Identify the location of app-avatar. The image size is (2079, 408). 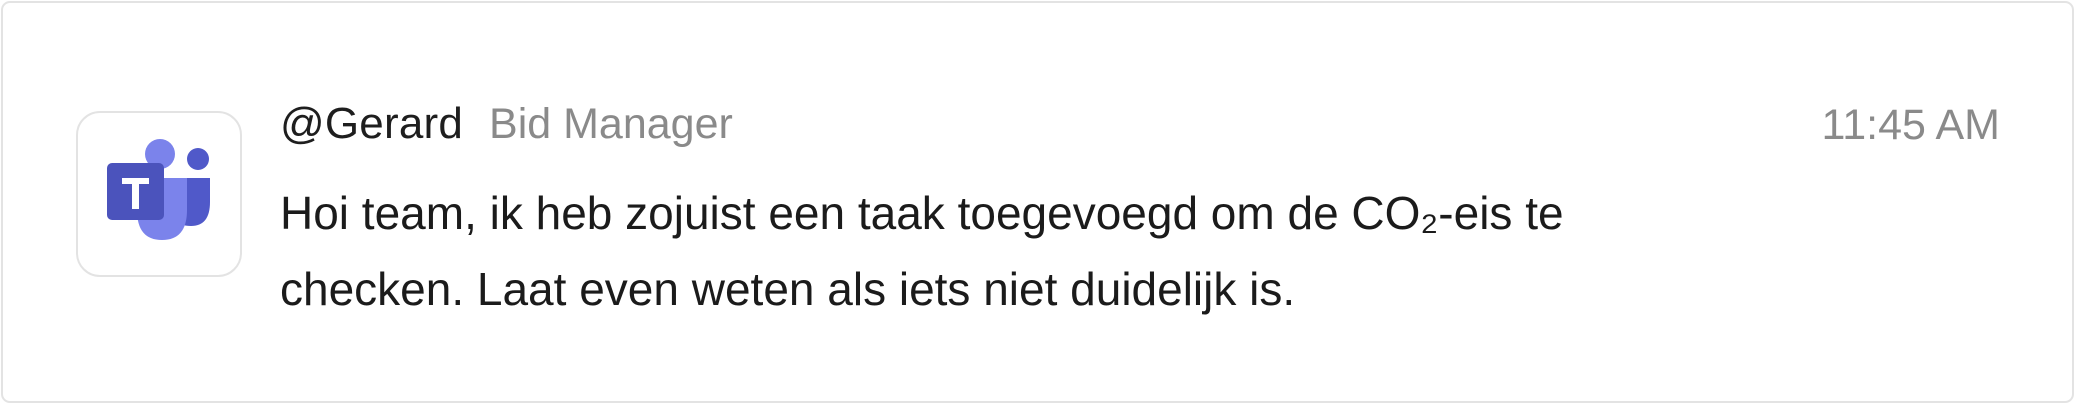
(159, 194).